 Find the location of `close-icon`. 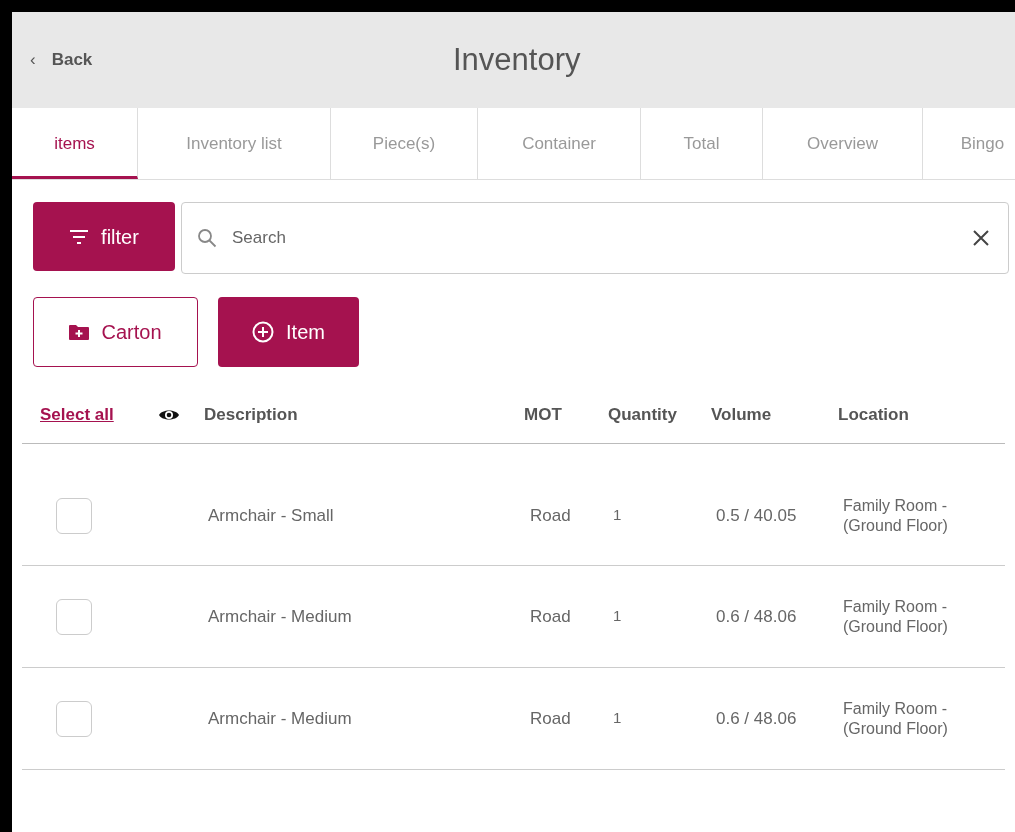

close-icon is located at coordinates (981, 238).